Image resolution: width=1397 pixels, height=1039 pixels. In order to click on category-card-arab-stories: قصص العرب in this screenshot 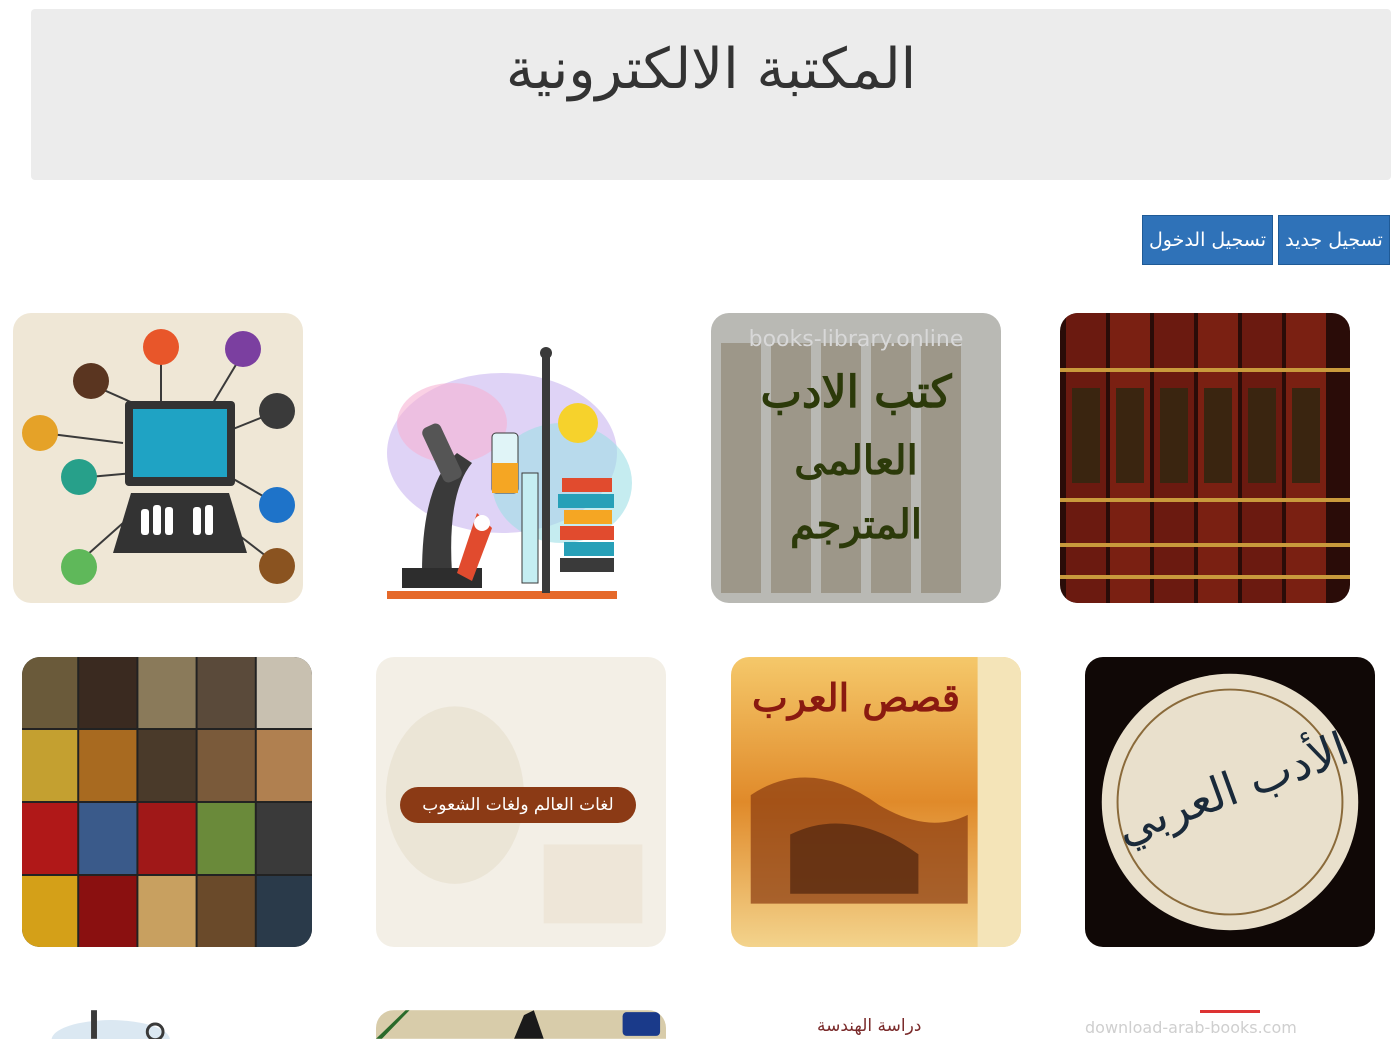, I will do `click(876, 802)`.